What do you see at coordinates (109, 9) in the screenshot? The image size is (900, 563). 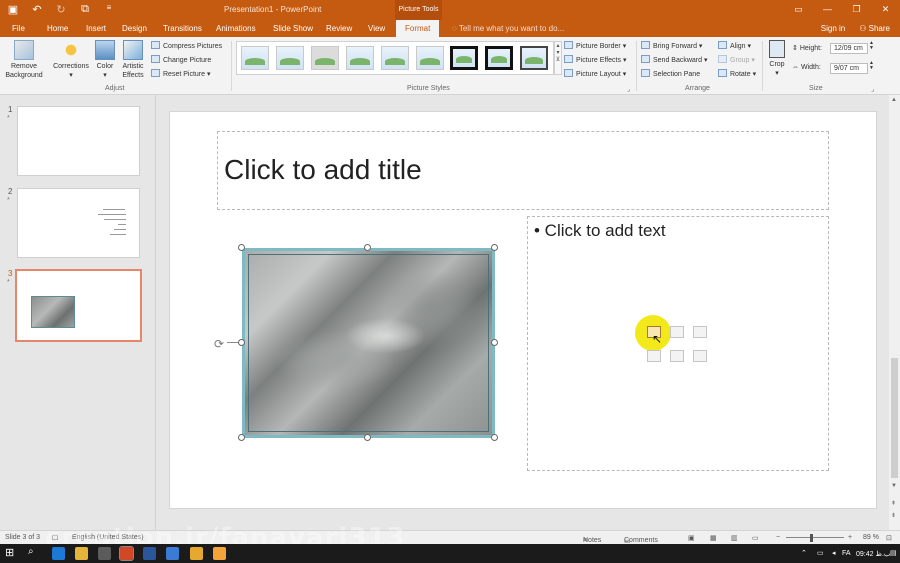 I see `customize-icon: ≡` at bounding box center [109, 9].